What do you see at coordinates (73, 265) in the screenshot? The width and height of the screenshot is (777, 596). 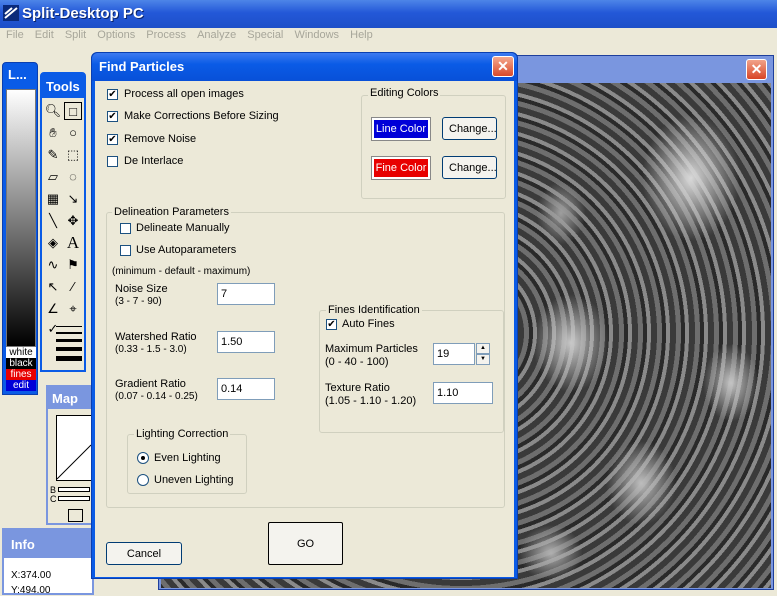 I see `measure-icon: ⚑` at bounding box center [73, 265].